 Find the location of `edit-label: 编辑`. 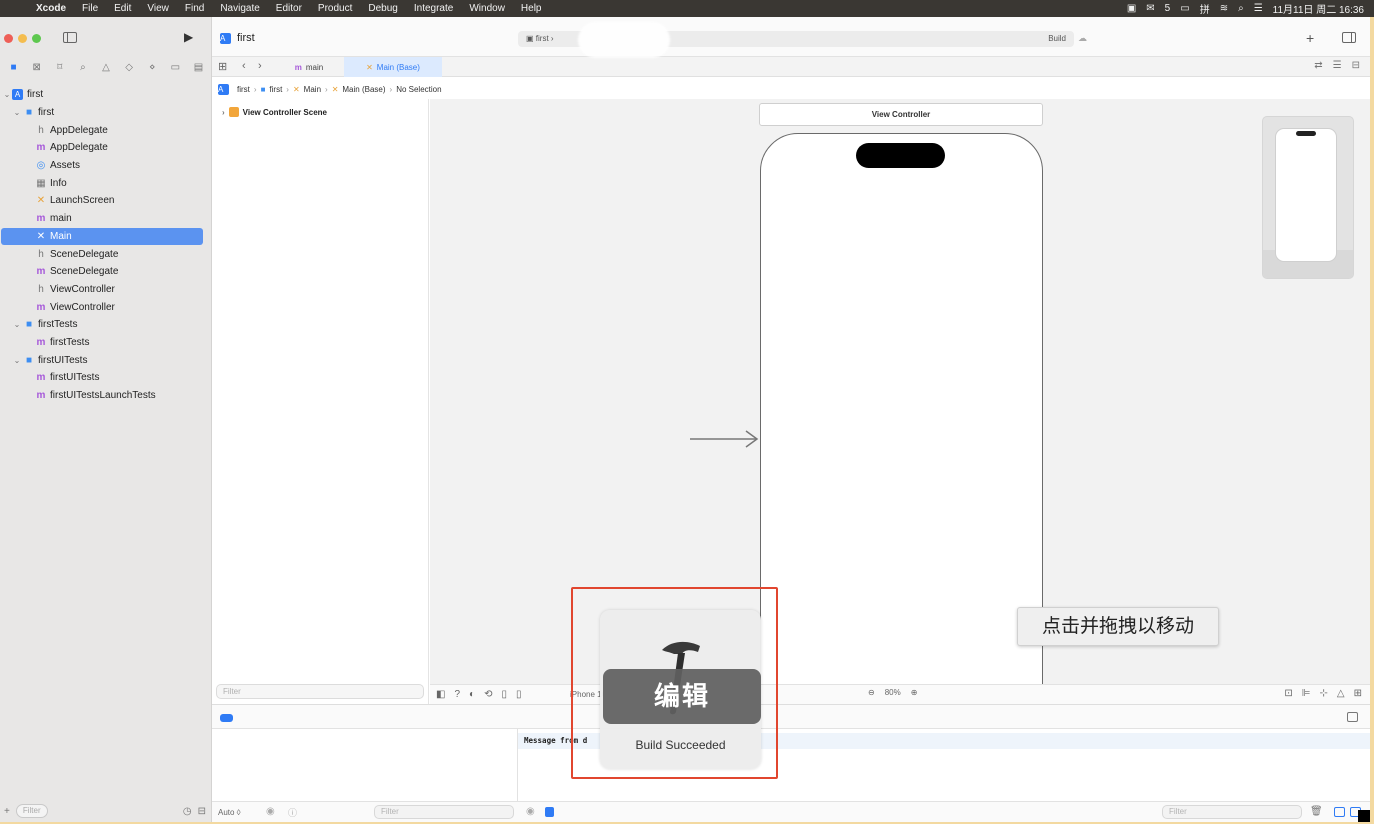

edit-label: 编辑 is located at coordinates (682, 696).